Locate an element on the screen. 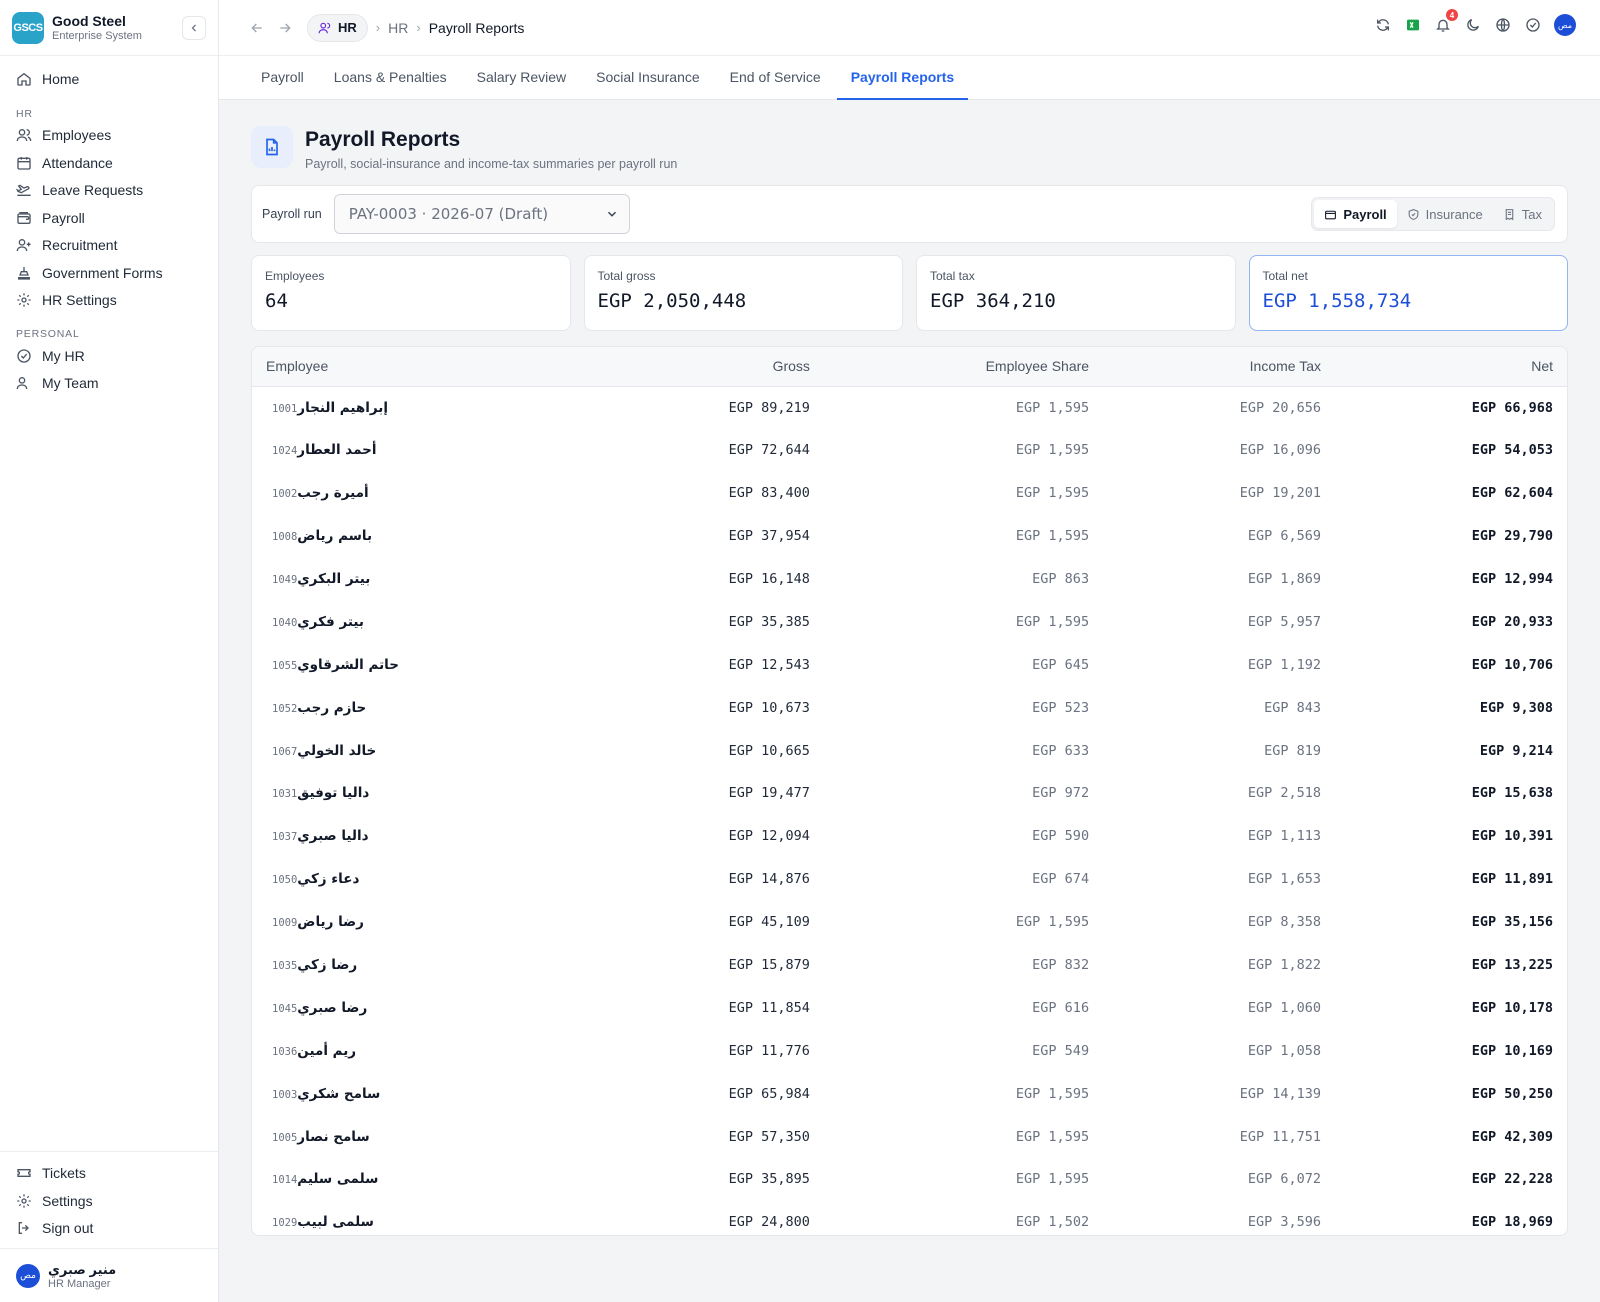 This screenshot has height=1302, width=1600. segment-insurance: Insurance is located at coordinates (1445, 214).